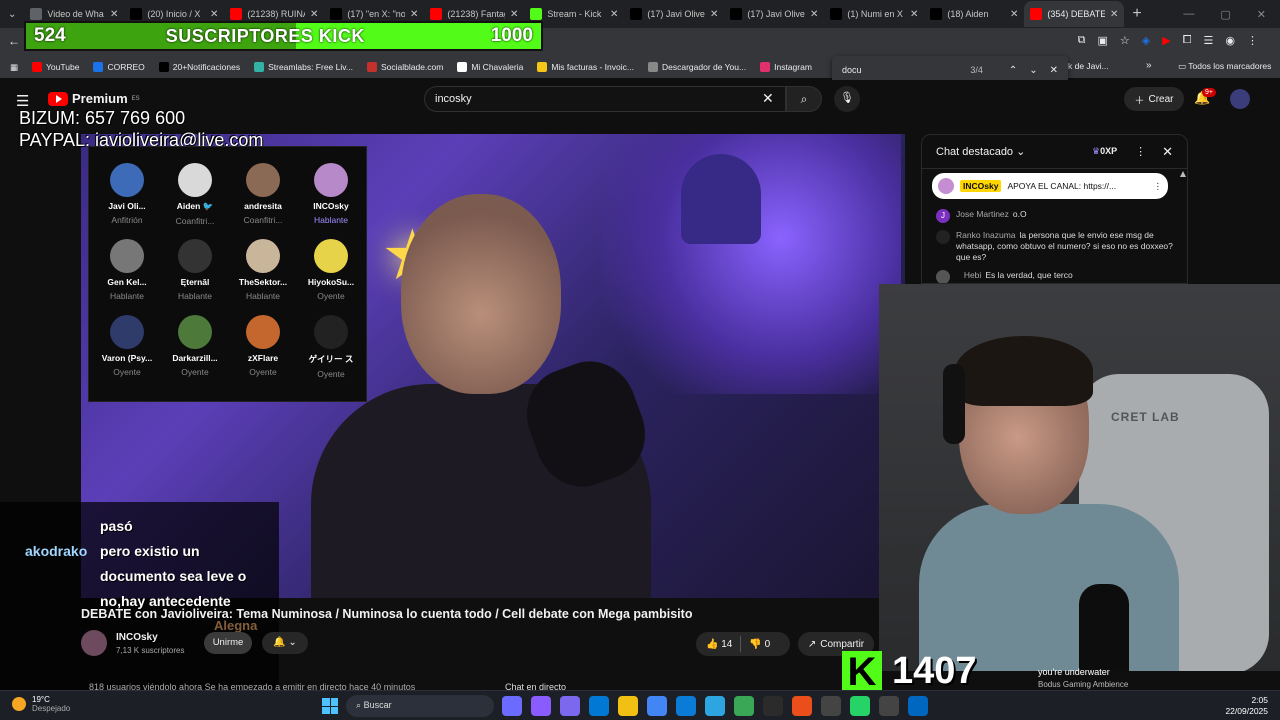  Describe the element at coordinates (420, 706) in the screenshot. I see `taskbar-search: ⌕ Buscar` at that location.